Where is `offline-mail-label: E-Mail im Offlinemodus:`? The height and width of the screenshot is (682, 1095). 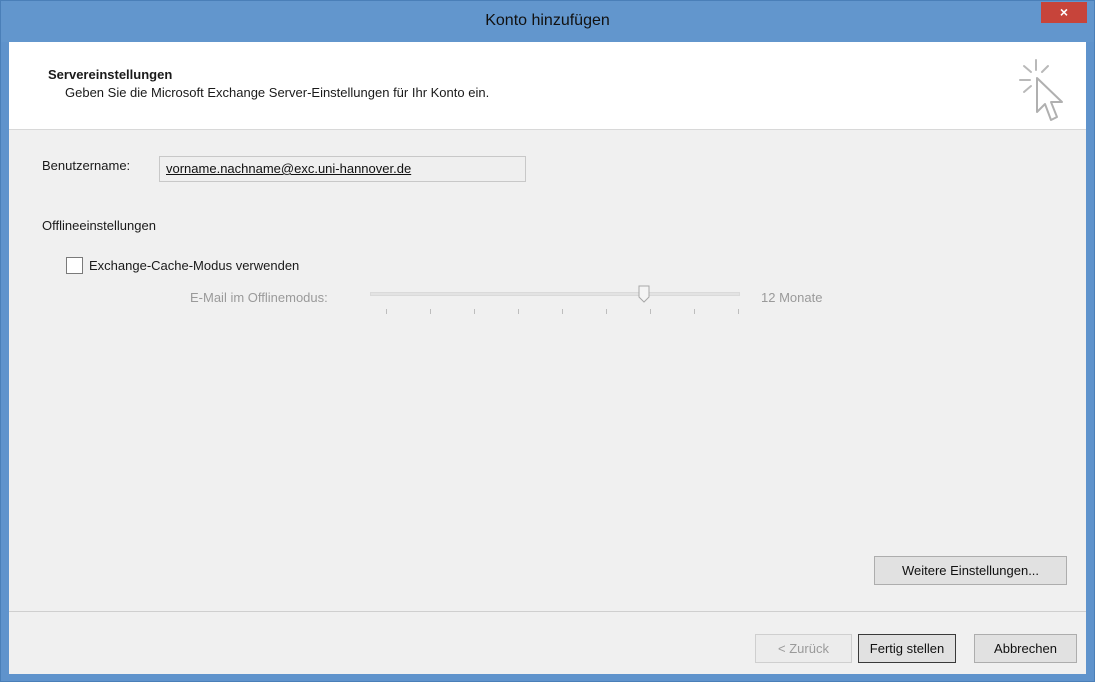
offline-mail-label: E-Mail im Offlinemodus: is located at coordinates (259, 297).